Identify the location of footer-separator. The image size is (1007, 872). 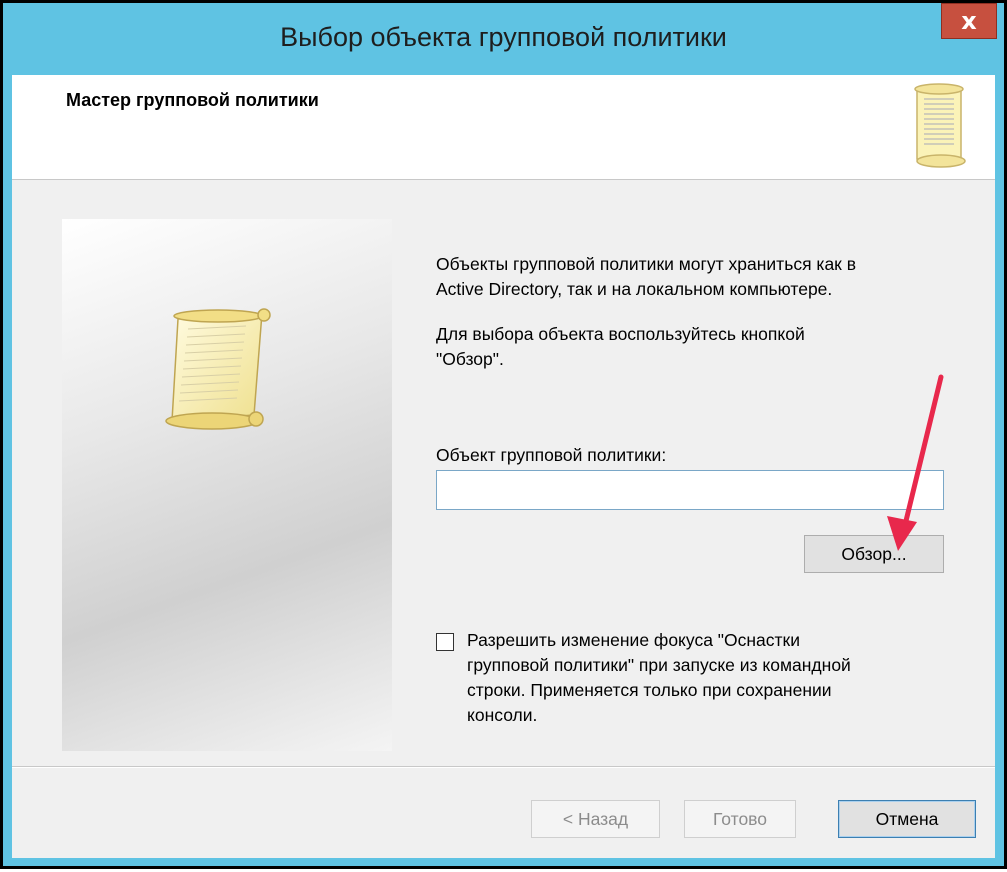
(503, 767).